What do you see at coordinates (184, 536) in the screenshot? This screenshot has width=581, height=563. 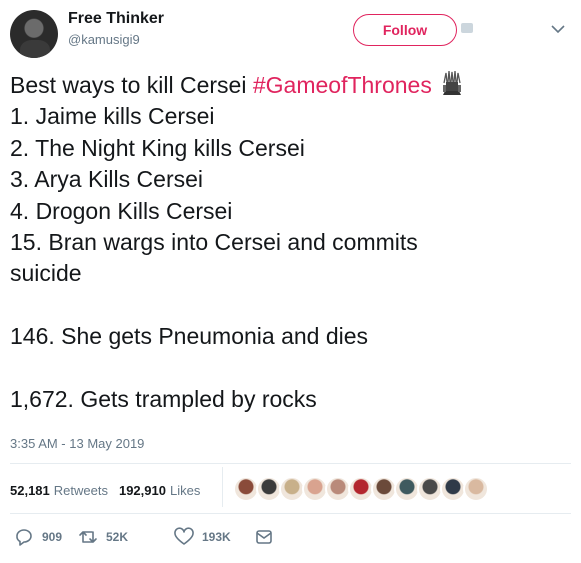 I see `heart-icon` at bounding box center [184, 536].